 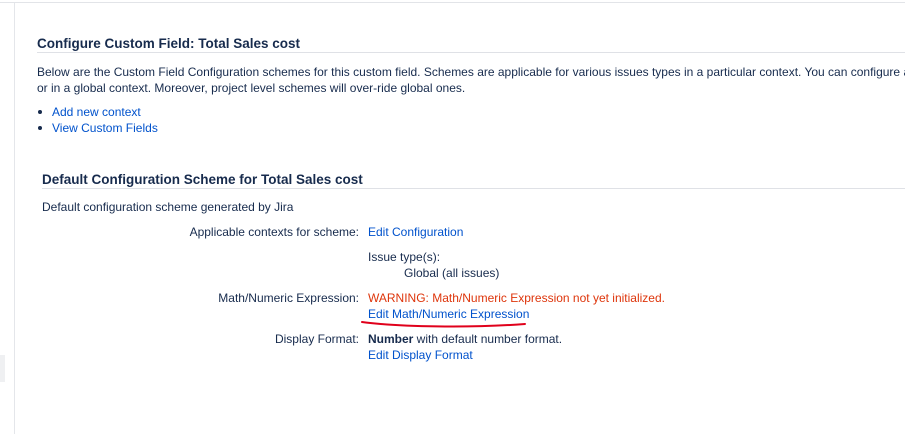 I want to click on sidebar-collapse-handle, so click(x=2, y=368).